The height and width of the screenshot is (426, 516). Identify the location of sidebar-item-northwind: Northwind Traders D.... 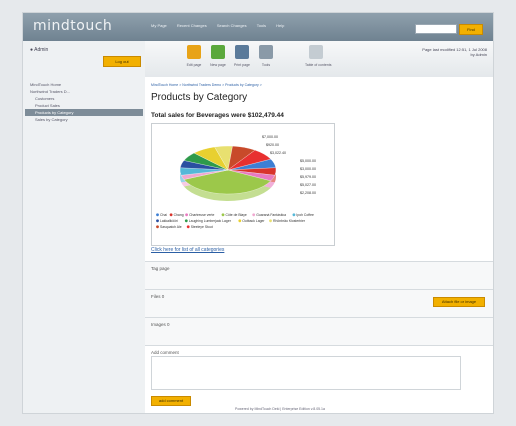
(84, 91).